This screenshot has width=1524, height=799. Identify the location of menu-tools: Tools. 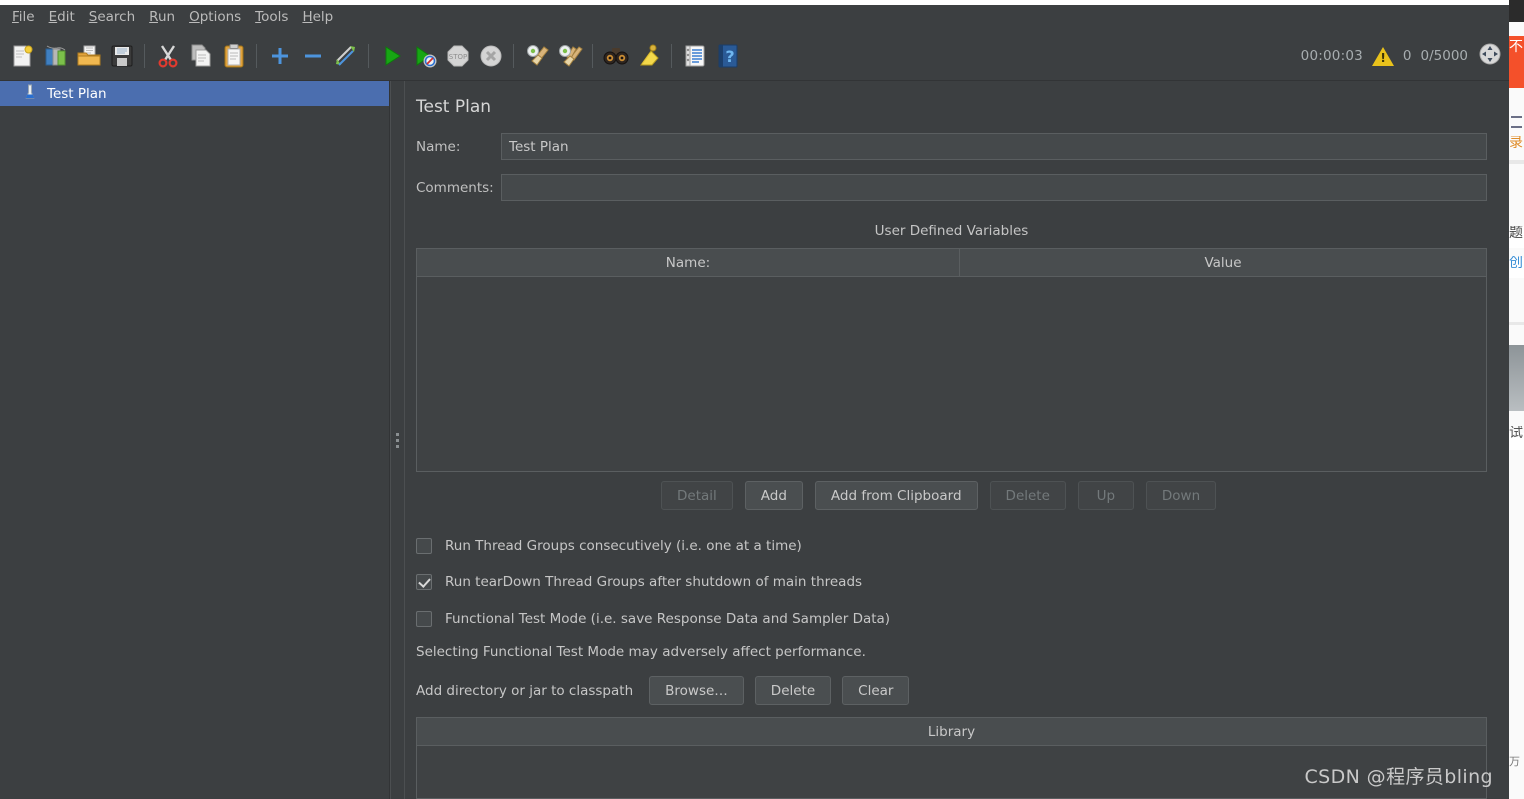
(271, 18).